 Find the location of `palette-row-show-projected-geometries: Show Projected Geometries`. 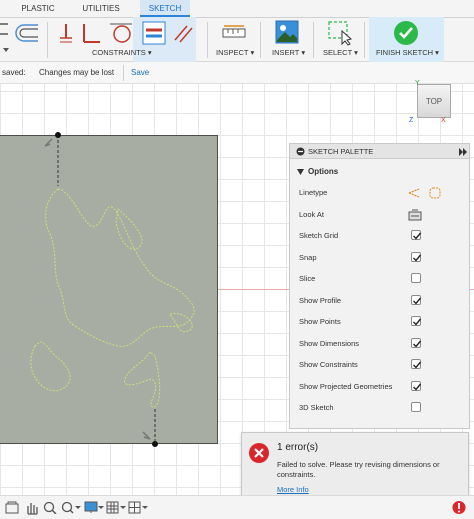

palette-row-show-projected-geometries: Show Projected Geometries is located at coordinates (379, 386).